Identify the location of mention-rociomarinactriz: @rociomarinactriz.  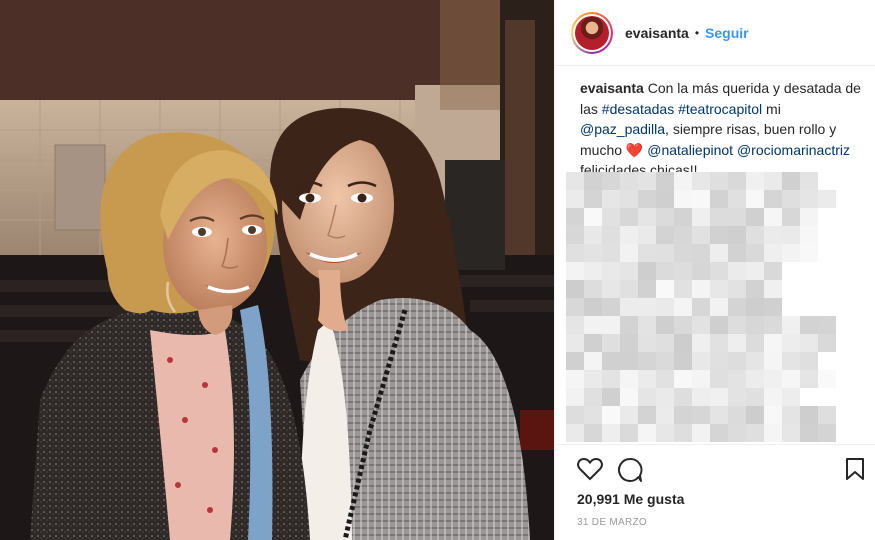
(793, 150).